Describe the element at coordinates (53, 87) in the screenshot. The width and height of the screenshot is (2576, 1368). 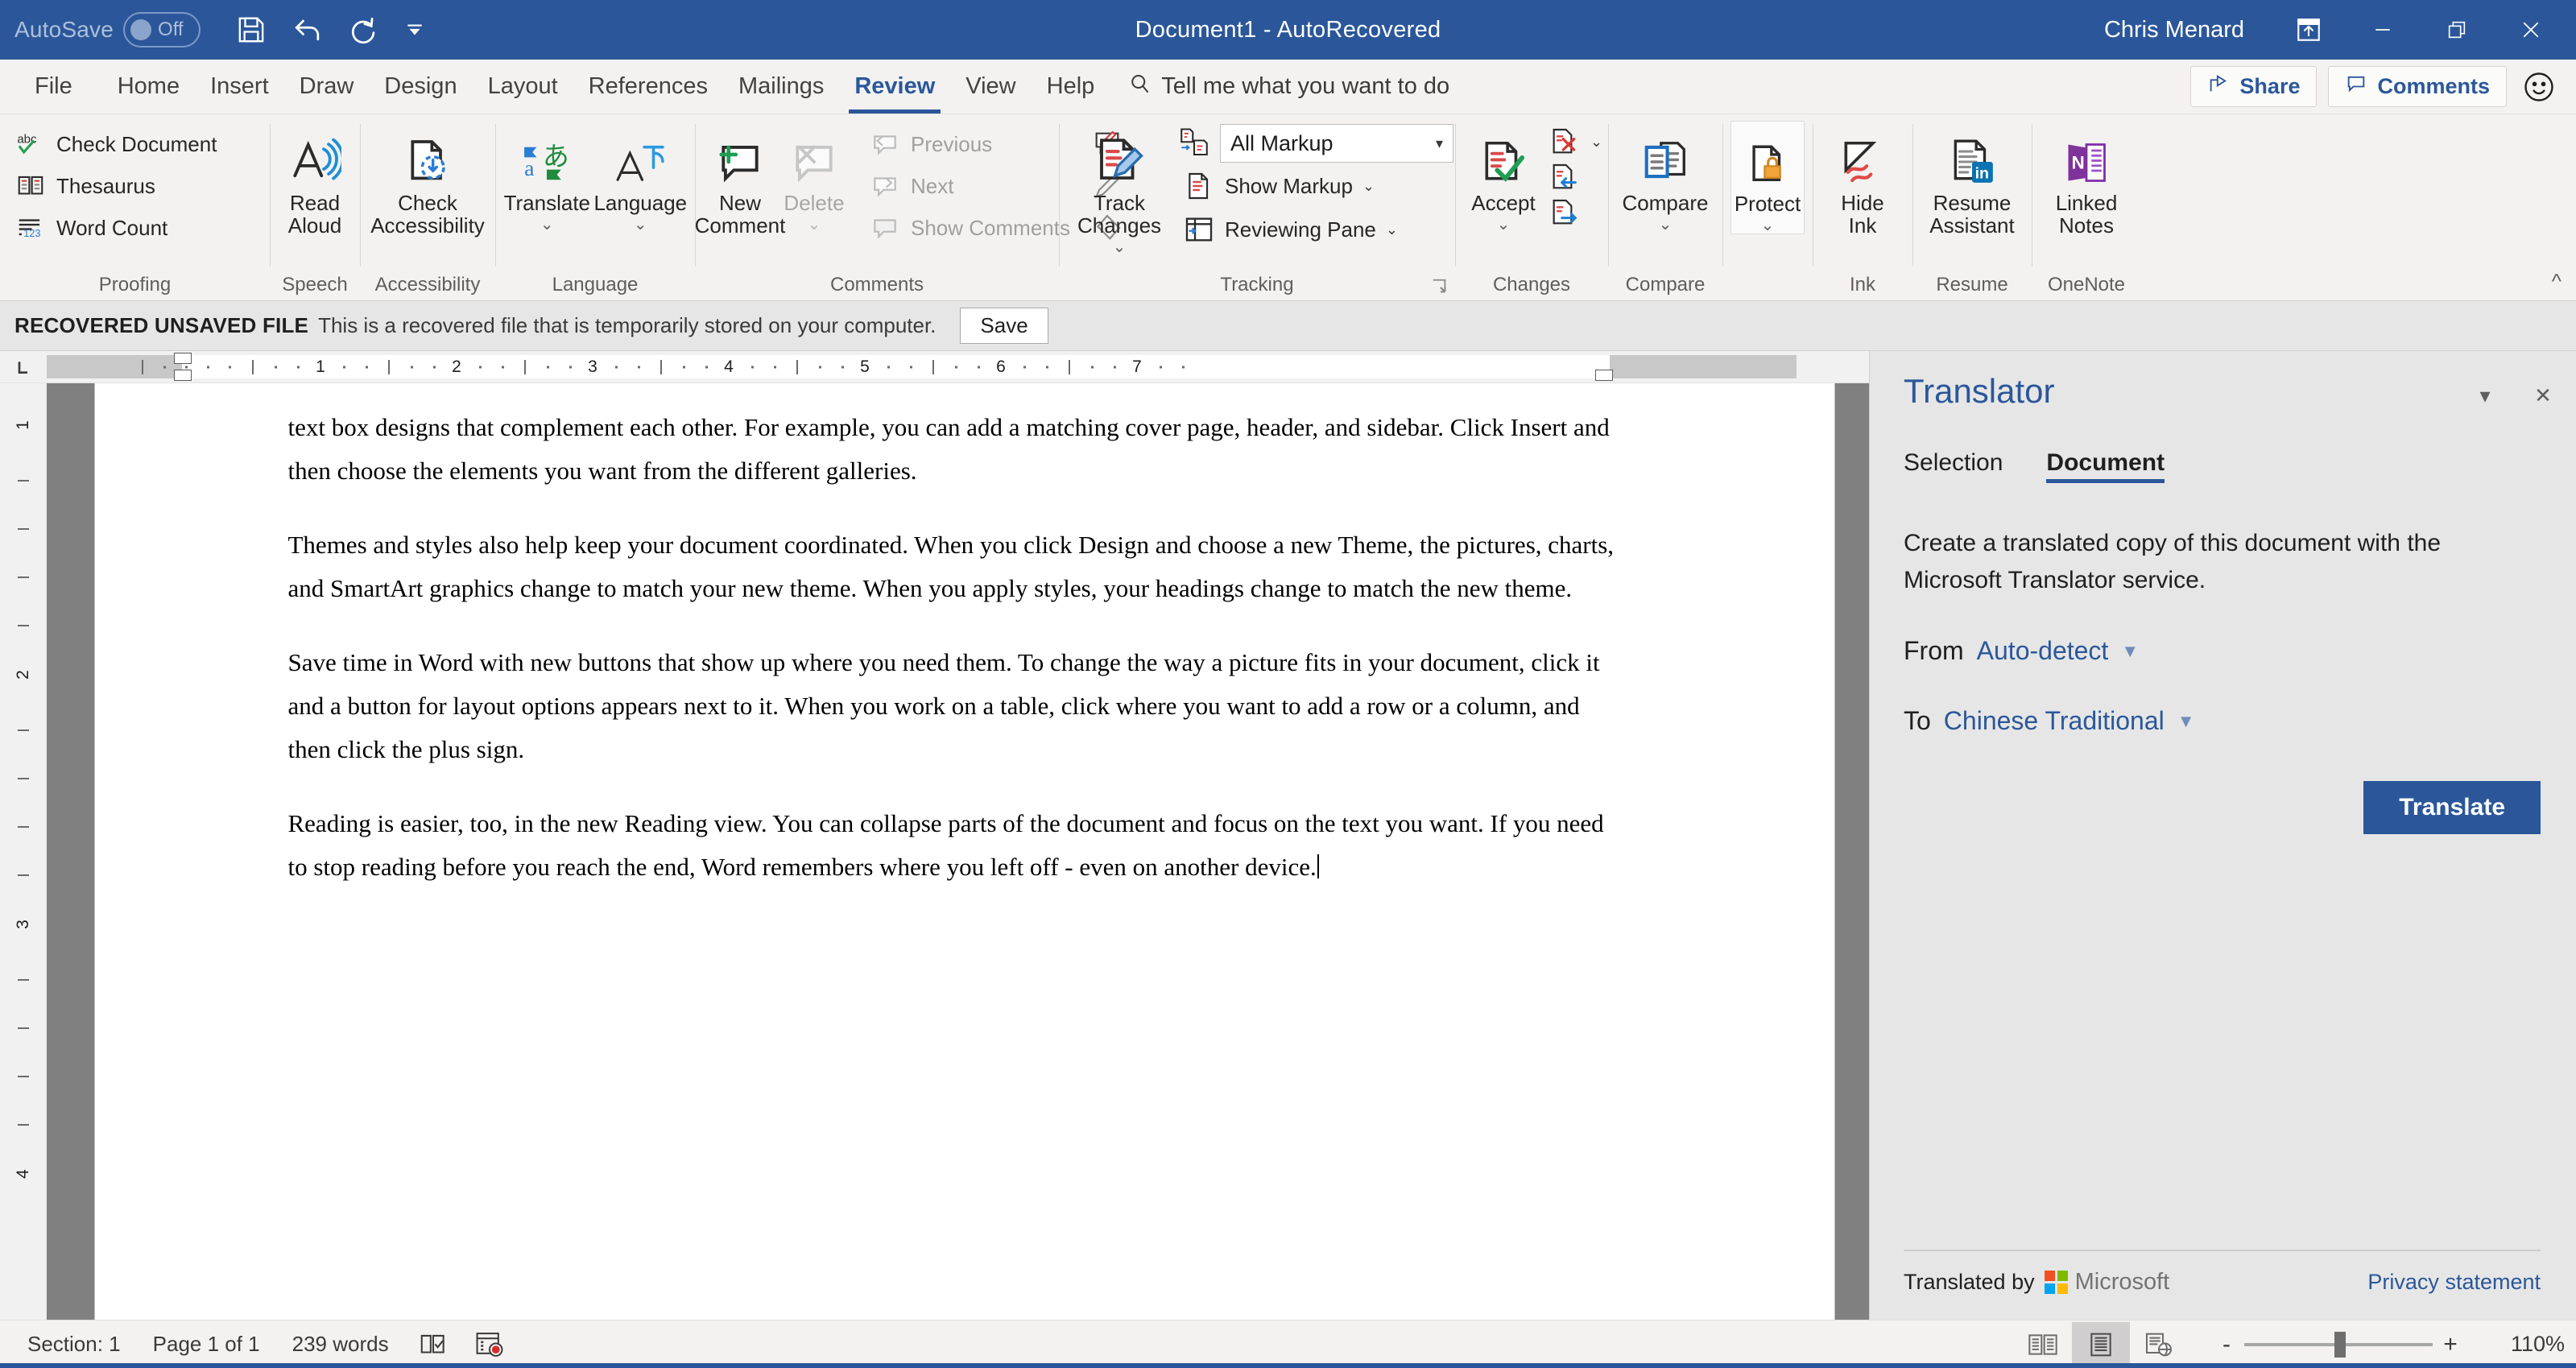
I see `tab-file: File` at that location.